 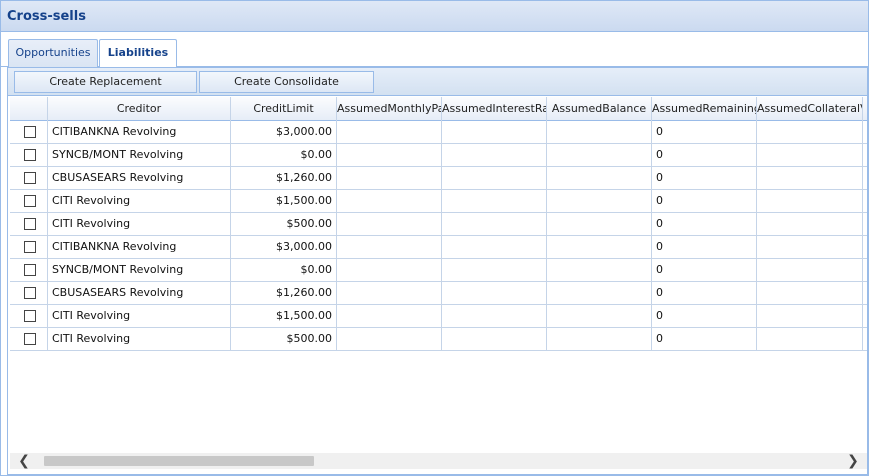 I want to click on column-header-assumed-interest-rate: AssumedInterestRat, so click(x=494, y=109).